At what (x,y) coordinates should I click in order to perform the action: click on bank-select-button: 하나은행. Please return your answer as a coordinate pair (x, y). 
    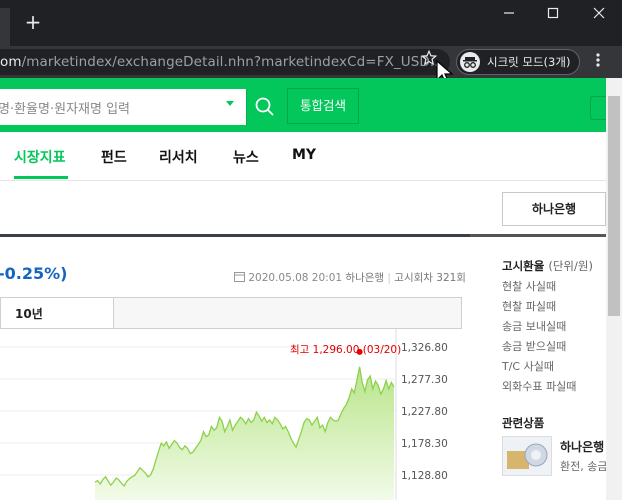
    Looking at the image, I should click on (554, 209).